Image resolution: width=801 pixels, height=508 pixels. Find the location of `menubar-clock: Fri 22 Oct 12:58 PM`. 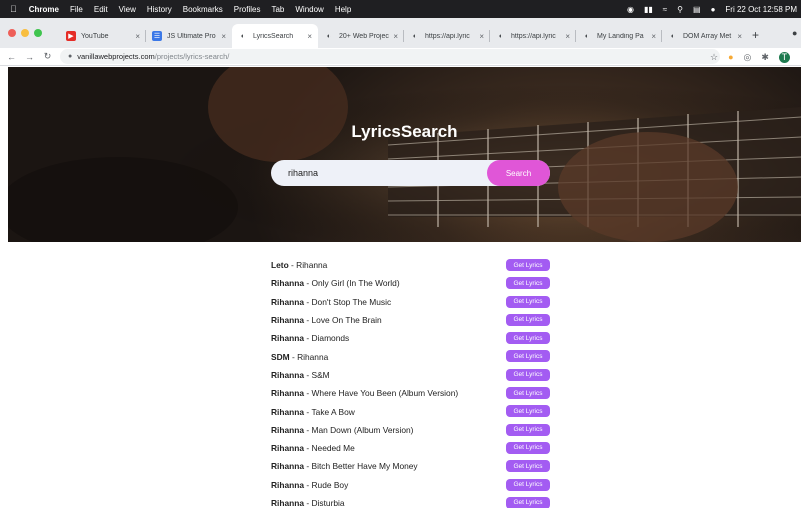

menubar-clock: Fri 22 Oct 12:58 PM is located at coordinates (761, 9).